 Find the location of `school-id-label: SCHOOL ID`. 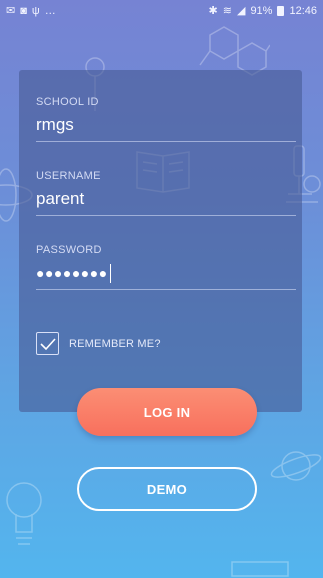

school-id-label: SCHOOL ID is located at coordinates (67, 102).